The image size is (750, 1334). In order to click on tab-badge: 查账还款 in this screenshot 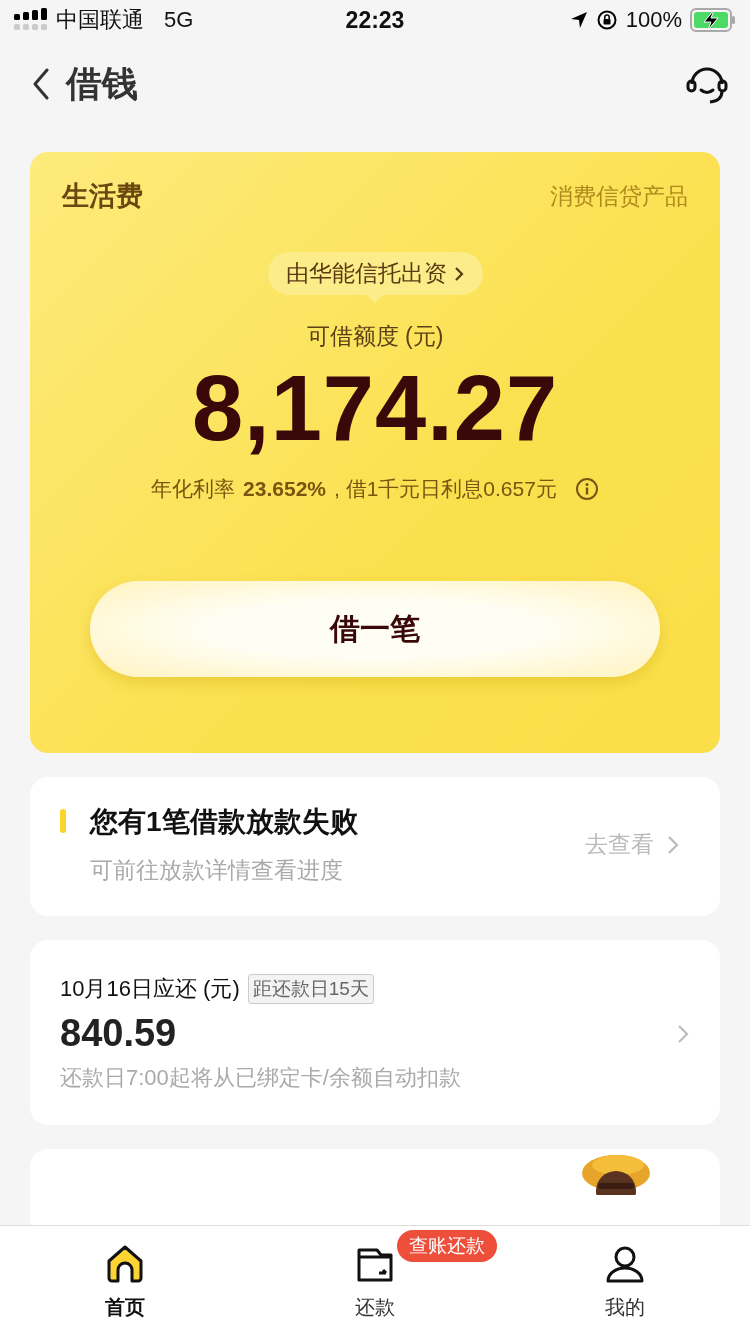, I will do `click(447, 1246)`.